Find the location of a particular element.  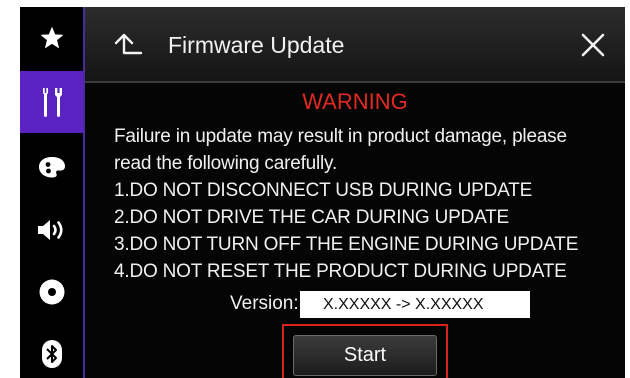

version-label: Version: is located at coordinates (264, 303).